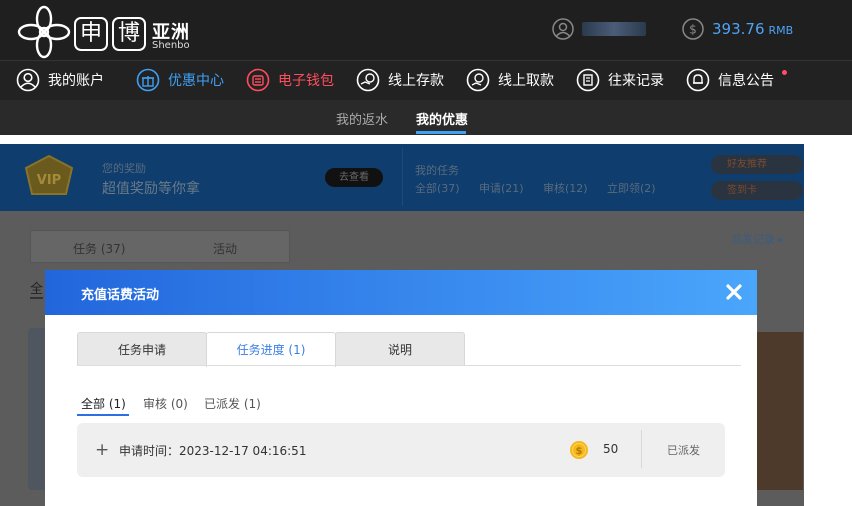 The height and width of the screenshot is (506, 852). Describe the element at coordinates (37, 409) in the screenshot. I see `bg-card-left` at that location.